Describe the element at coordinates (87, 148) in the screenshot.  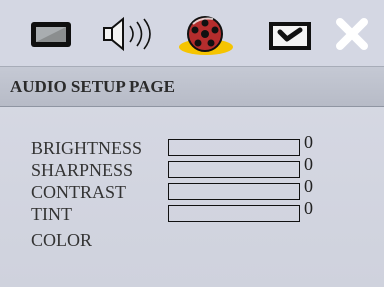
I see `setting-label: BRIGHTNESS` at that location.